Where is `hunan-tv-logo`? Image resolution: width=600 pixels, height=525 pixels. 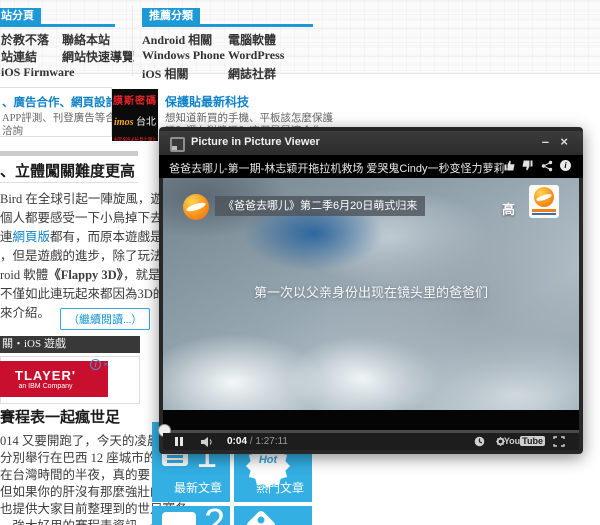
hunan-tv-logo is located at coordinates (196, 207).